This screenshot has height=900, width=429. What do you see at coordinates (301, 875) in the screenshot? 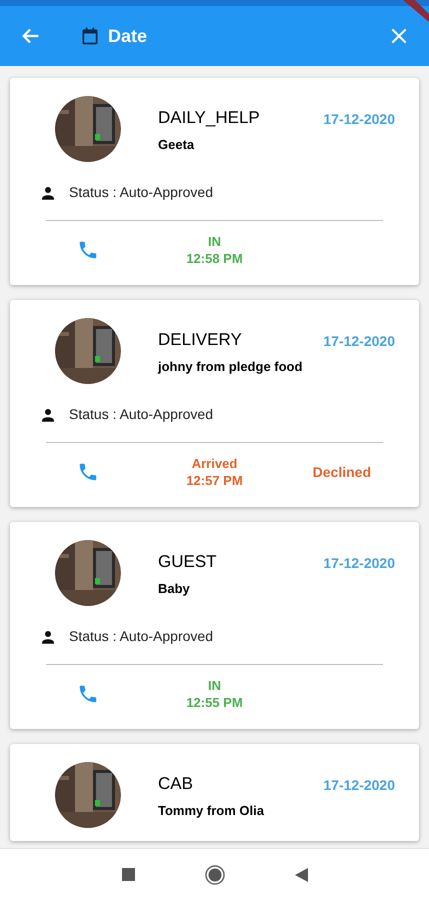
I see `back-icon` at bounding box center [301, 875].